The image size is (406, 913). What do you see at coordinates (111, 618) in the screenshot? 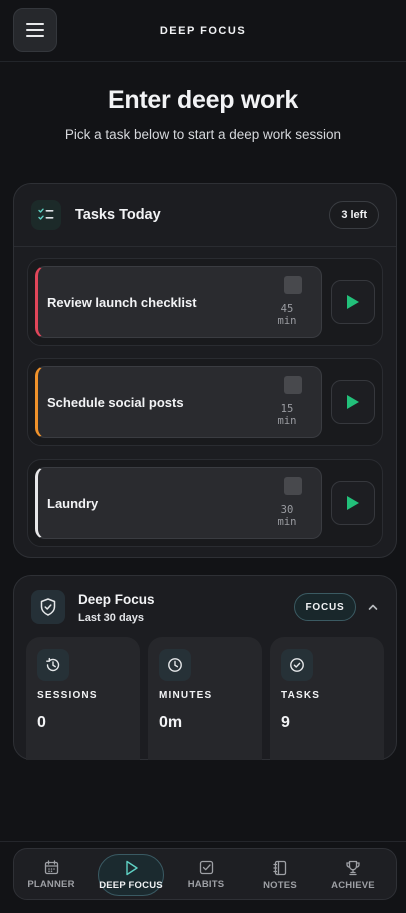
I see `deep-focus-subtitle: Last 30 days` at bounding box center [111, 618].